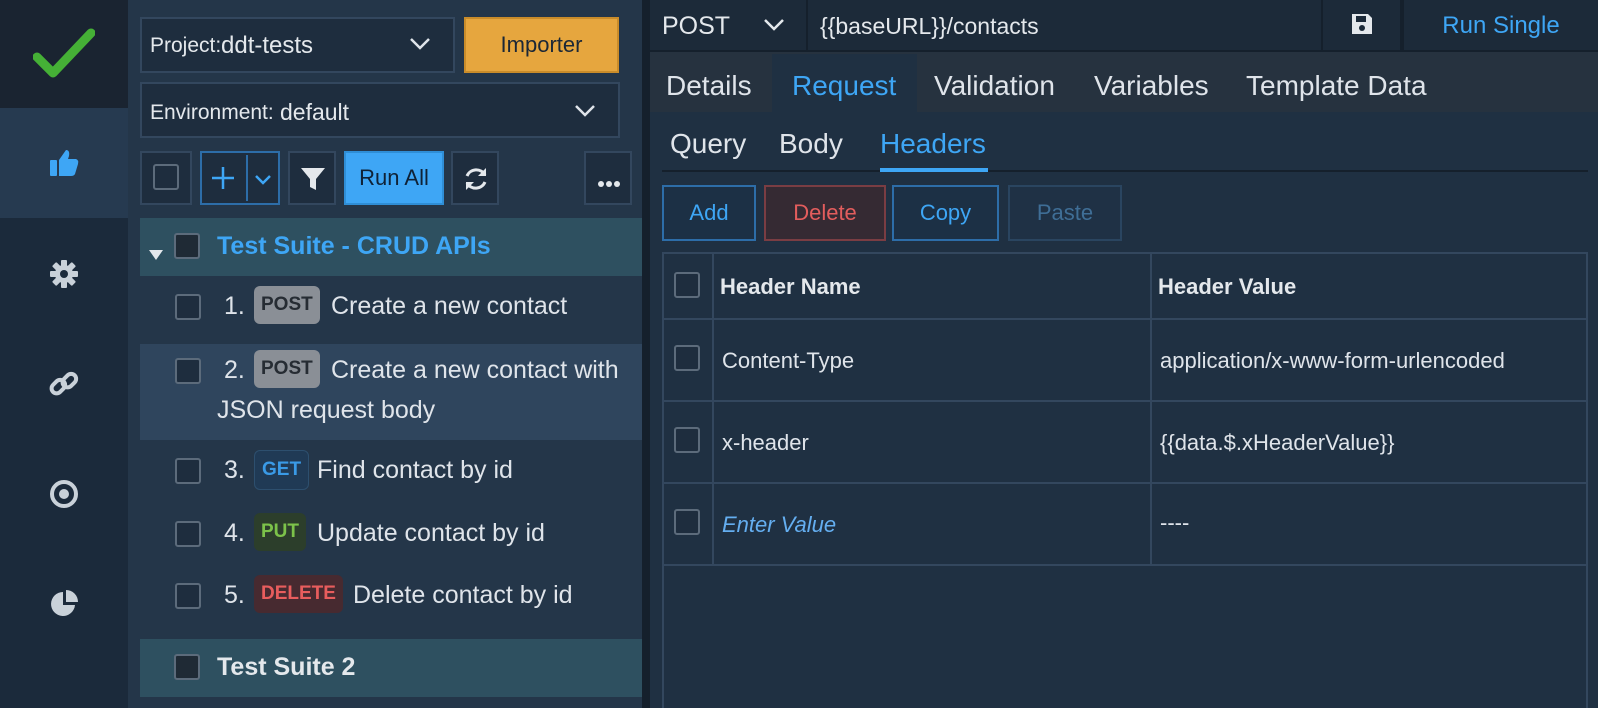  I want to click on test-name: Create a new contact with, so click(475, 370).